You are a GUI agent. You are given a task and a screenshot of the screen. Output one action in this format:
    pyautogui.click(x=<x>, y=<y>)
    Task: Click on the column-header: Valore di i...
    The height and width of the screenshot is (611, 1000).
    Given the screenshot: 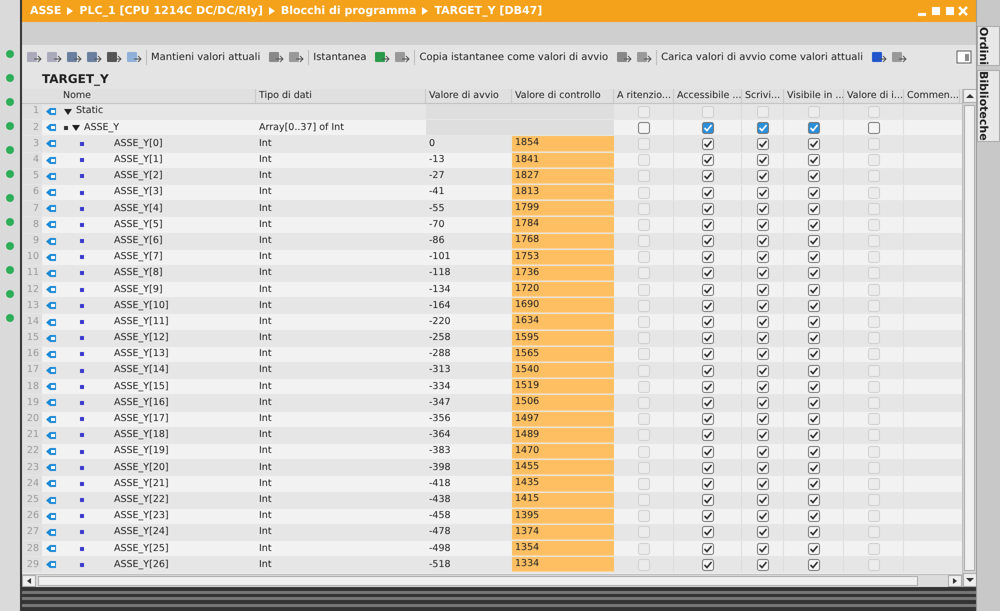 What is the action you would take?
    pyautogui.click(x=874, y=96)
    